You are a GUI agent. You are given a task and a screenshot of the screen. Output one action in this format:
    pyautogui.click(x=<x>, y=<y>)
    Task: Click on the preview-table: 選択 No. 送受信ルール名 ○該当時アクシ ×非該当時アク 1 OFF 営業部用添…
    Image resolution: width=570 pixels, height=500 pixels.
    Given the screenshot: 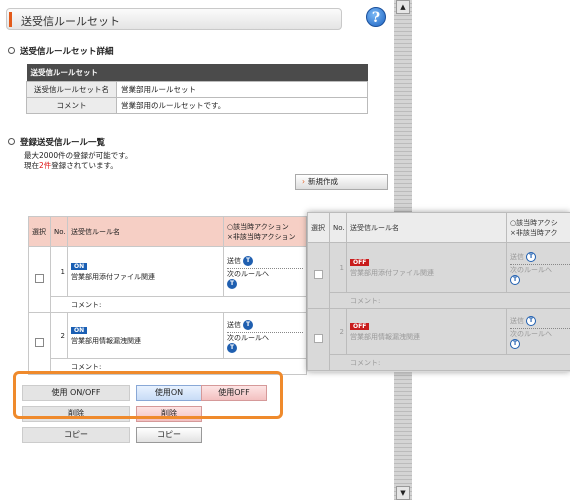 What is the action you would take?
    pyautogui.click(x=438, y=291)
    